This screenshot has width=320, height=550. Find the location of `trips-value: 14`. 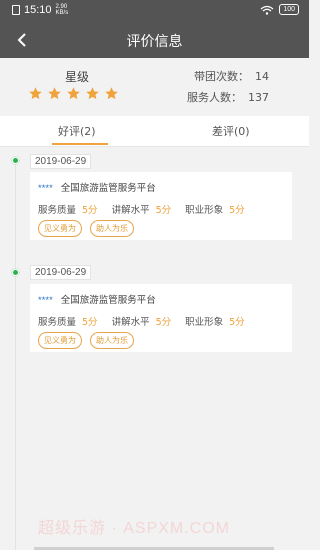

trips-value: 14 is located at coordinates (262, 76).